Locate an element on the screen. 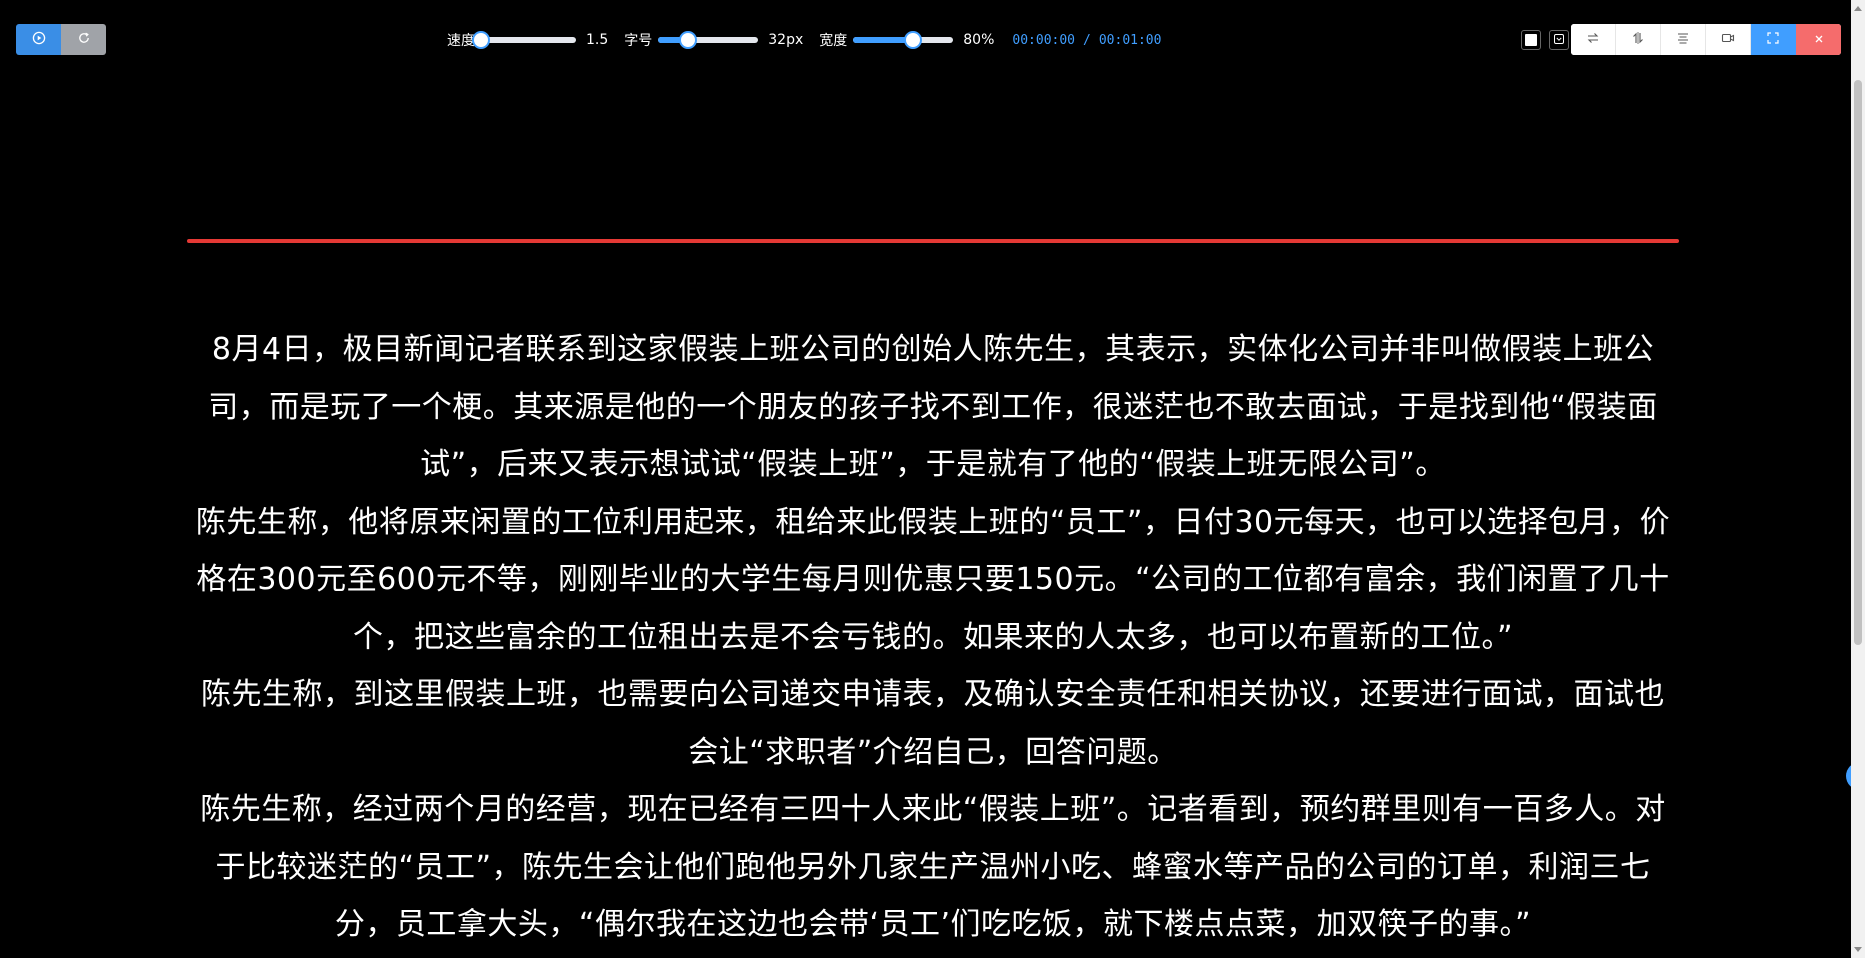  time-display: 00:00:00 / 00:01:00 is located at coordinates (1086, 40).